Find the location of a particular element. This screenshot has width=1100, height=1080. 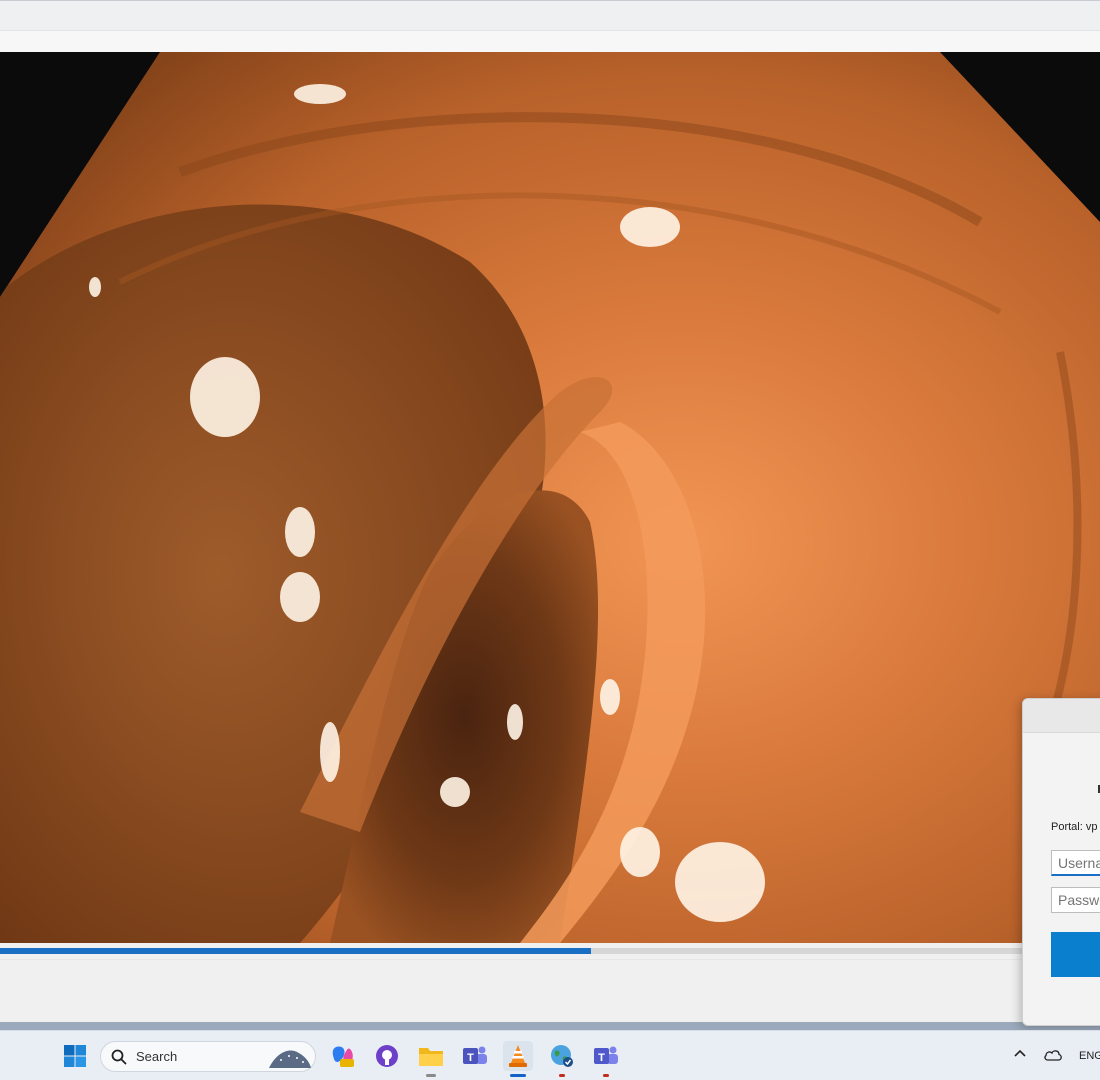

search-icon is located at coordinates (119, 1057).